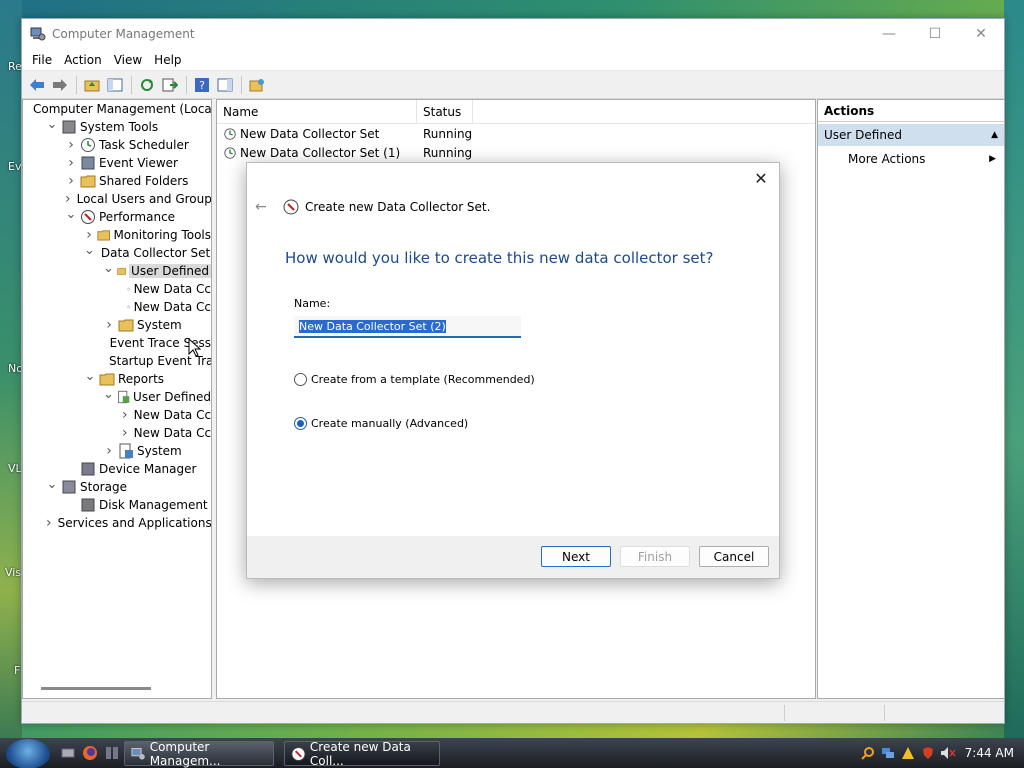 The height and width of the screenshot is (768, 1024). I want to click on dialog-close-icon: ✕, so click(761, 178).